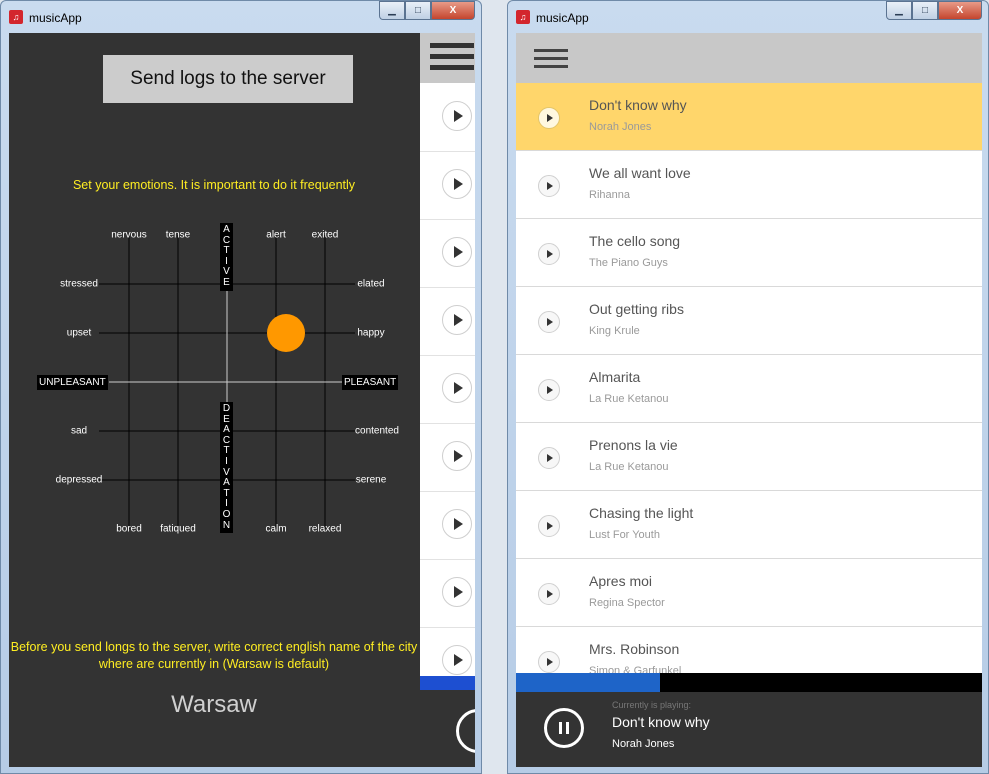 This screenshot has width=989, height=774. Describe the element at coordinates (643, 744) in the screenshot. I see `now-playing-artist: Norah Jones` at that location.